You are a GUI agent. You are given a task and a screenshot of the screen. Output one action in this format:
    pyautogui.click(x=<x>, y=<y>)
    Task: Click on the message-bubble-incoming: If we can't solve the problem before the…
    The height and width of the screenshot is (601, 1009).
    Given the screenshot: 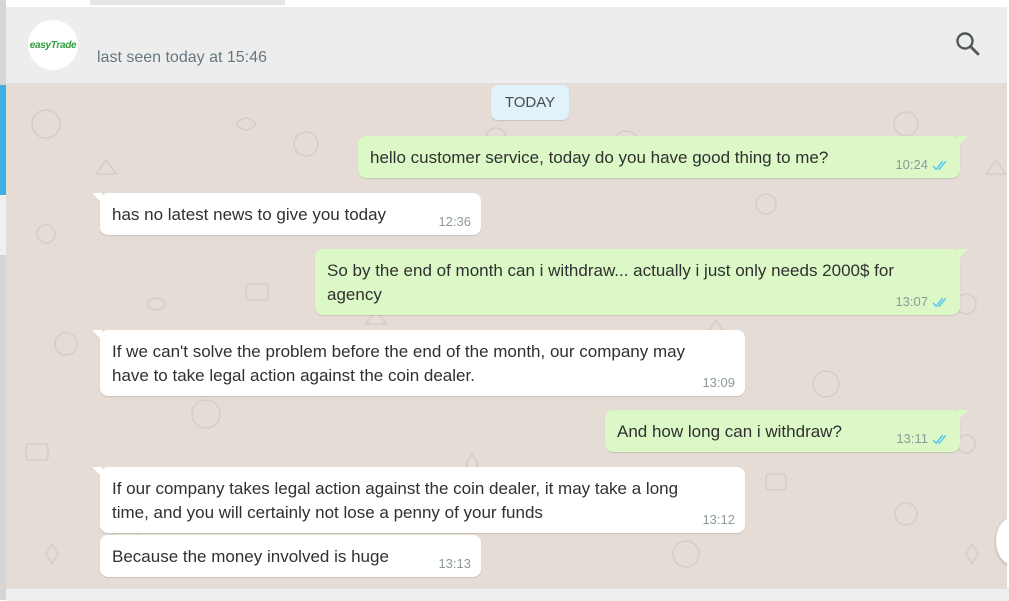 What is the action you would take?
    pyautogui.click(x=418, y=363)
    